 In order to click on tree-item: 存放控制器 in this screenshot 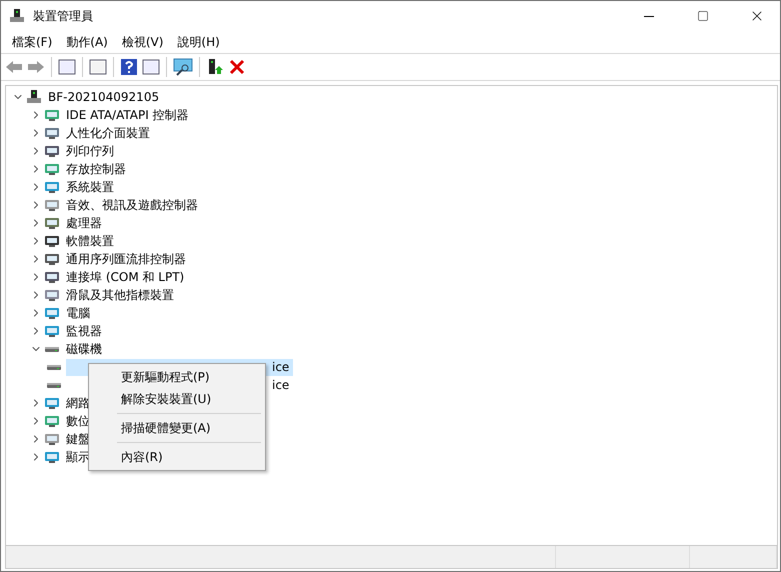, I will do `click(96, 169)`.